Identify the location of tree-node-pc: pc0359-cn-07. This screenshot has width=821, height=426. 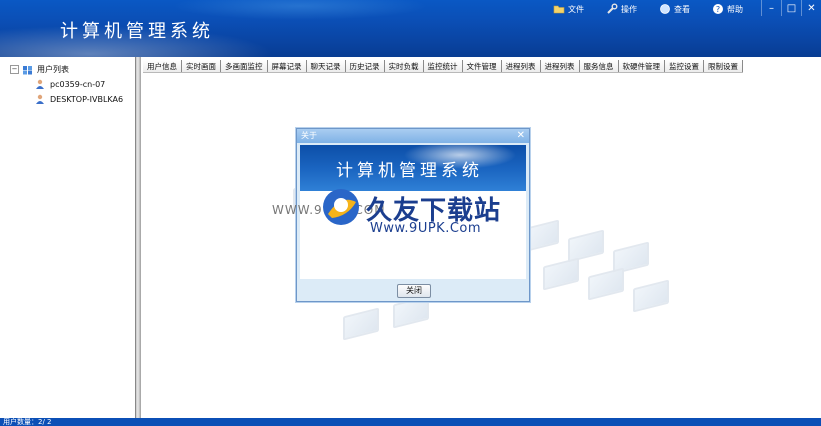
(69, 84).